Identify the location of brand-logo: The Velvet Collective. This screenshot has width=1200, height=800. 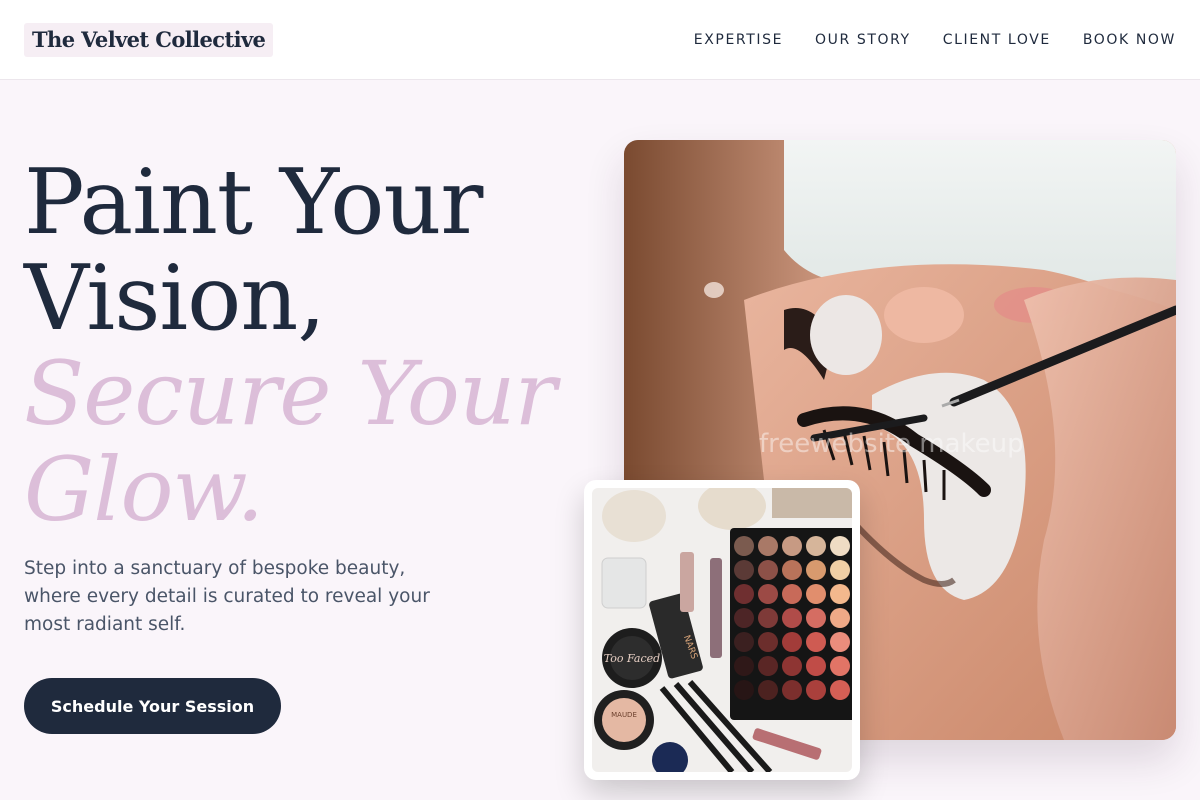
(149, 40).